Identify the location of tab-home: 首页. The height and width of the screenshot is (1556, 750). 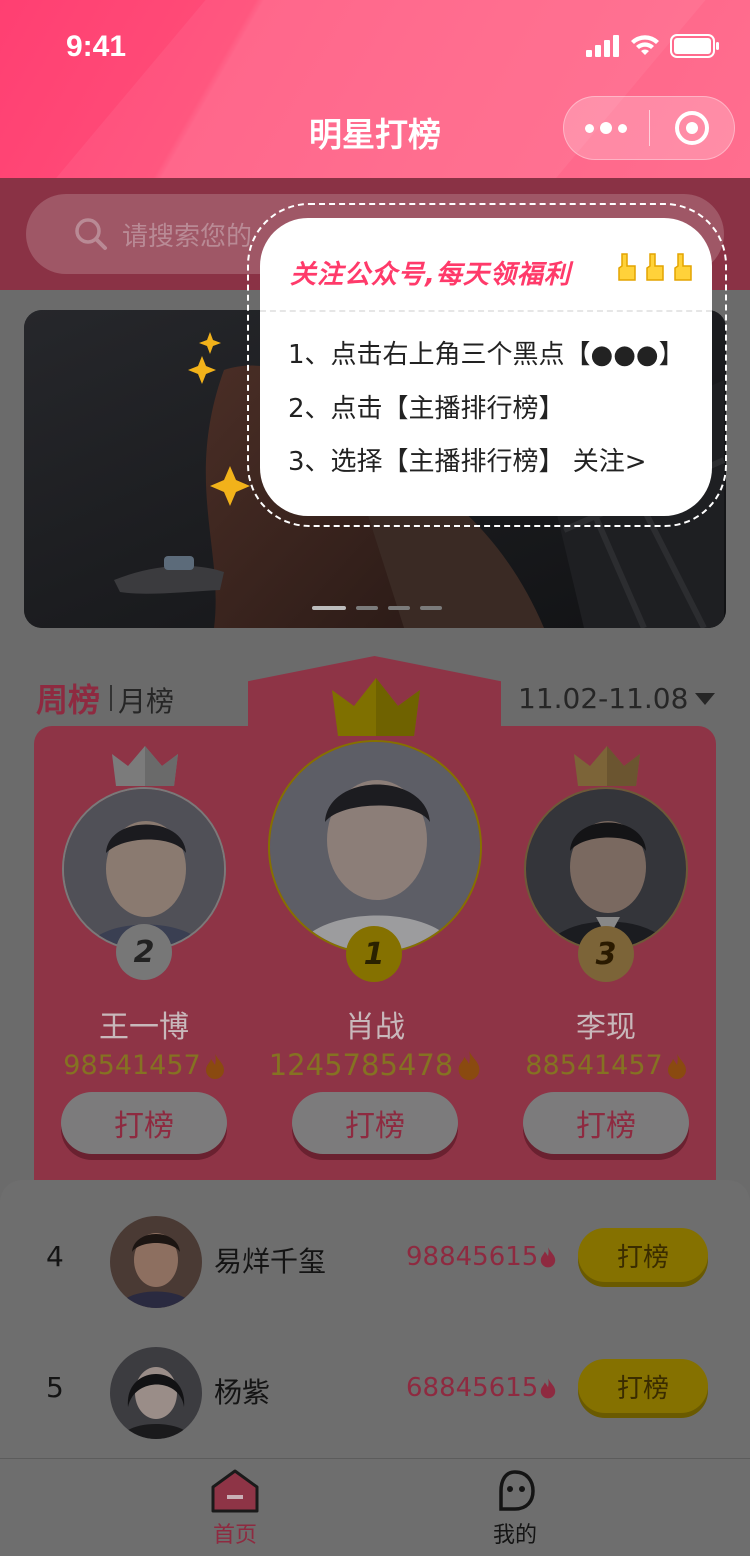
(235, 1509).